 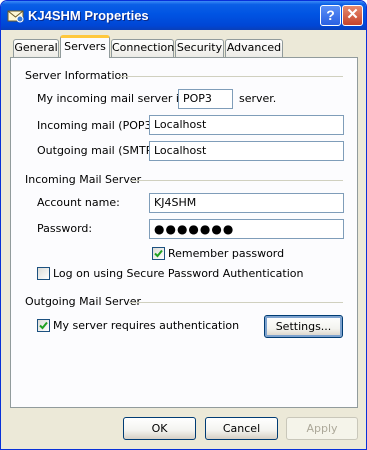 What do you see at coordinates (231, 76) in the screenshot?
I see `server-information-divider` at bounding box center [231, 76].